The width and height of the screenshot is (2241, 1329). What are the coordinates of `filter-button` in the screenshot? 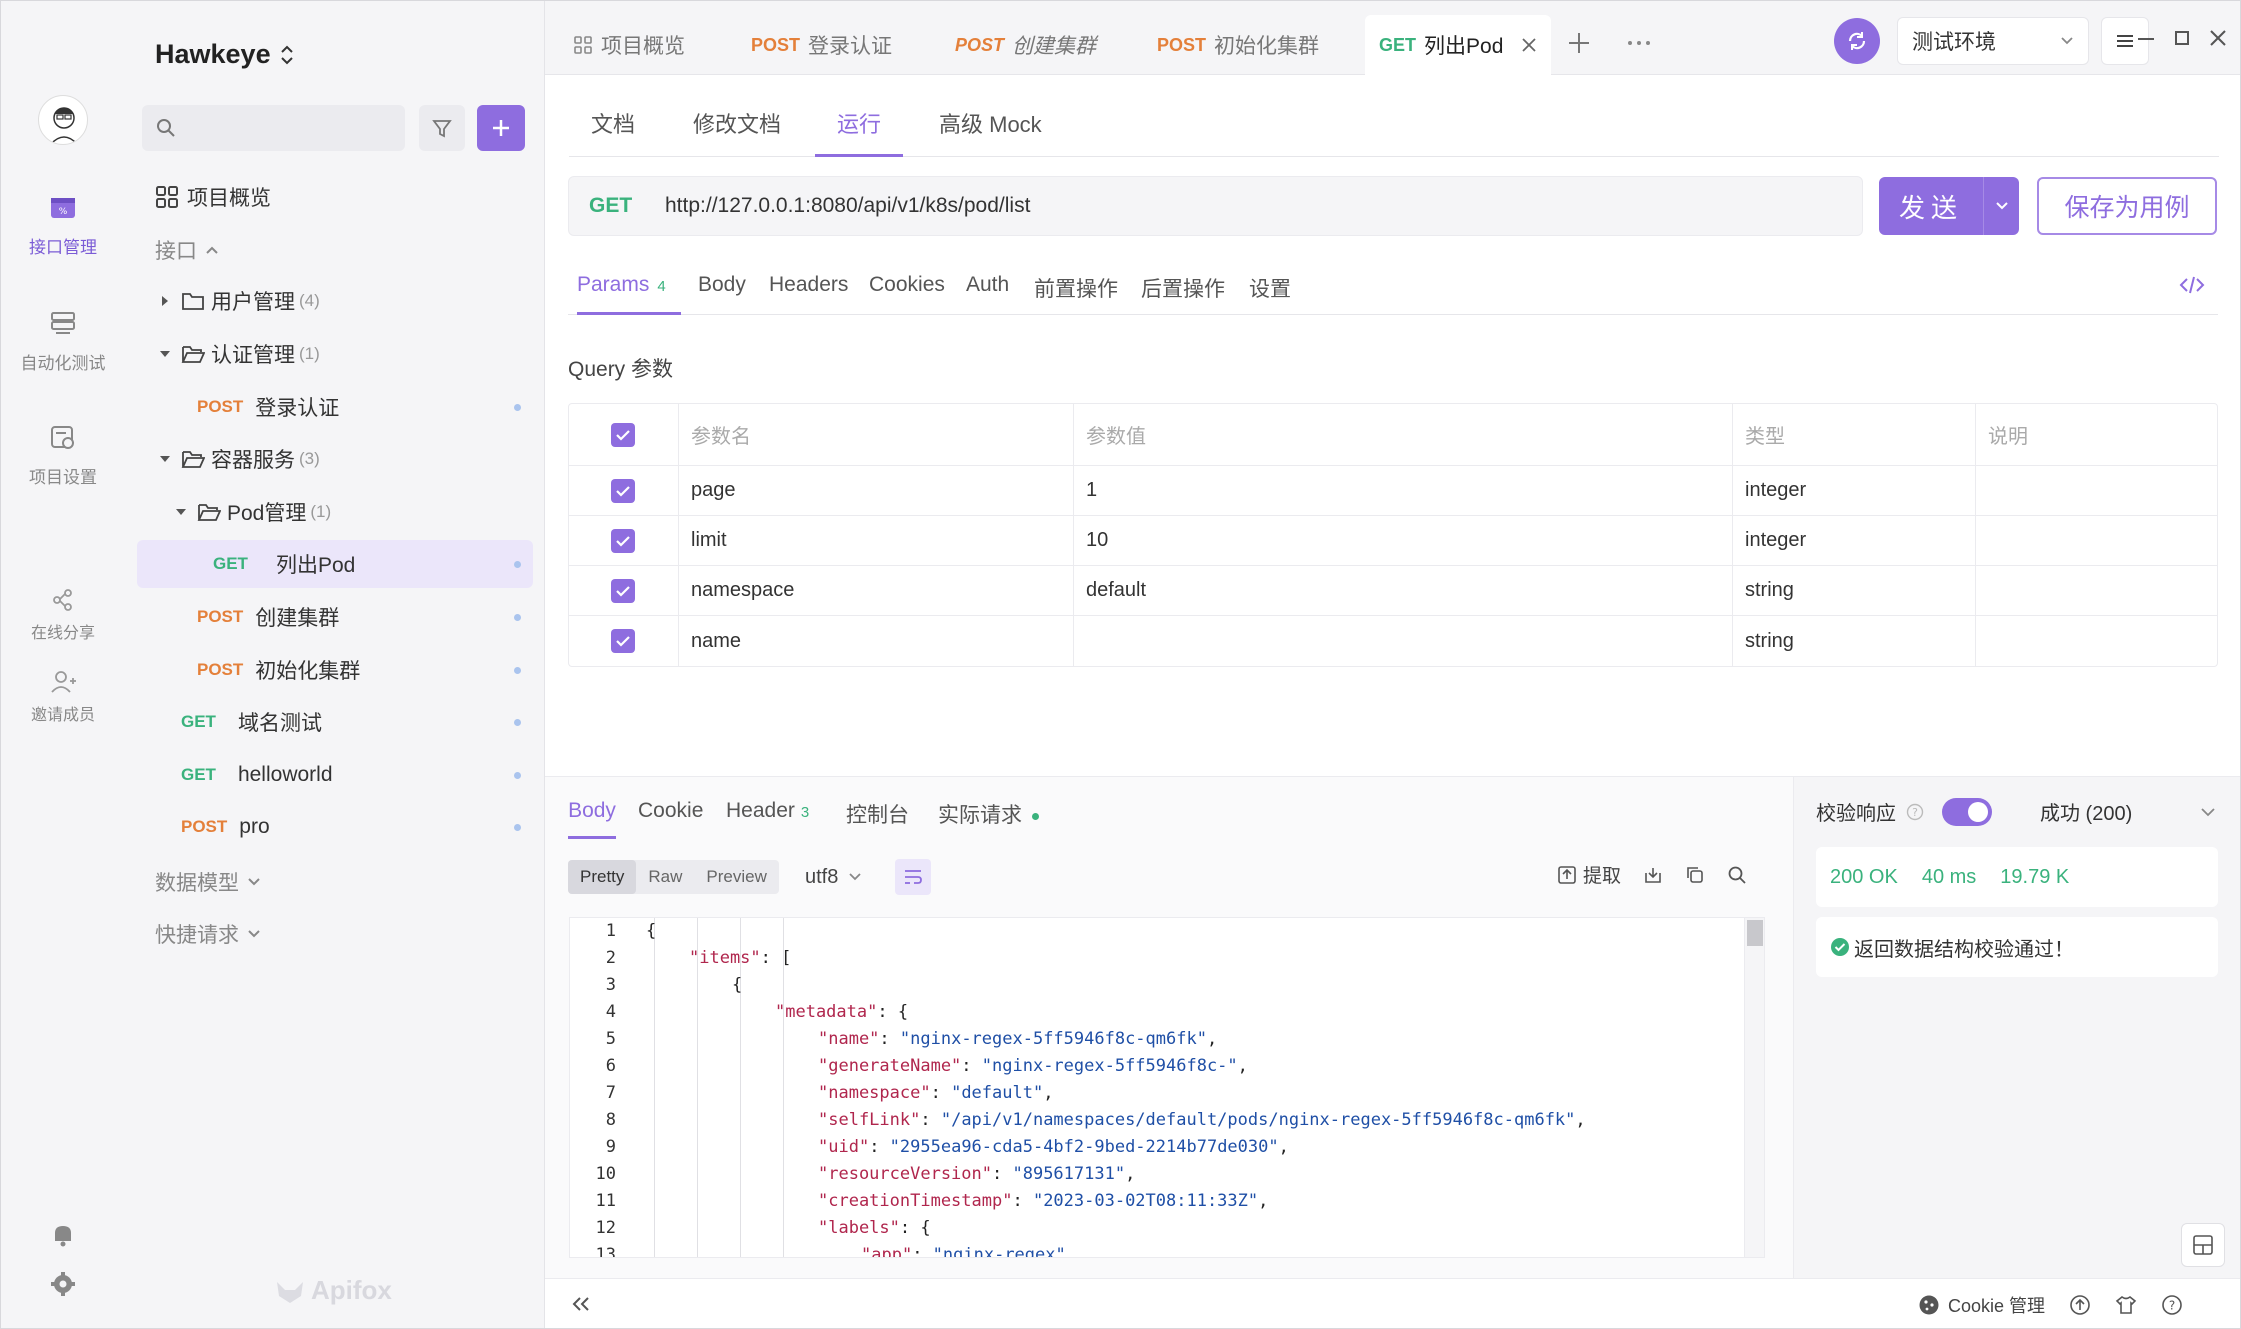 It's located at (442, 128).